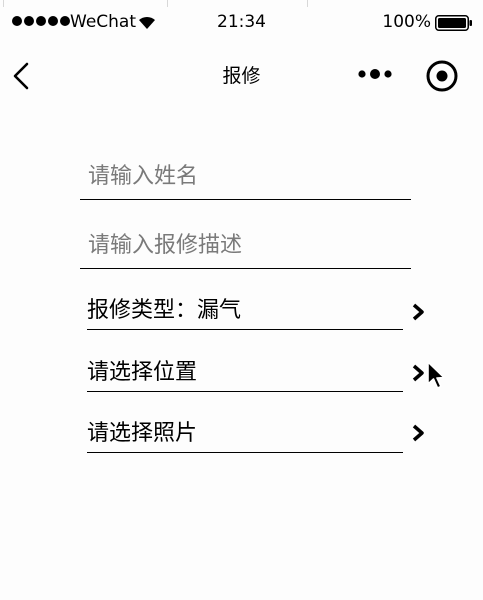  What do you see at coordinates (442, 76) in the screenshot?
I see `target-icon` at bounding box center [442, 76].